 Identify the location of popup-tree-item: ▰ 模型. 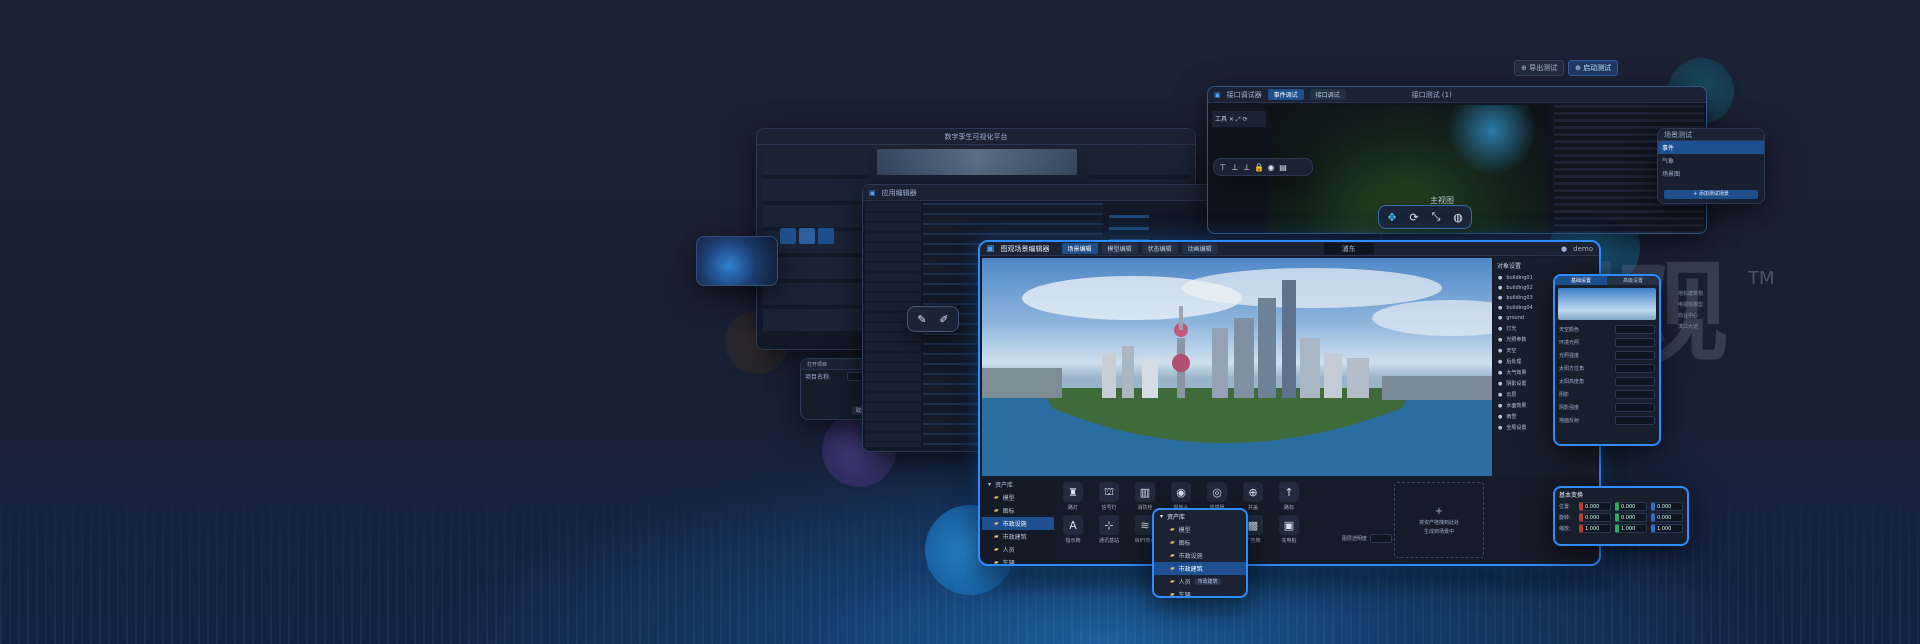
(1200, 529).